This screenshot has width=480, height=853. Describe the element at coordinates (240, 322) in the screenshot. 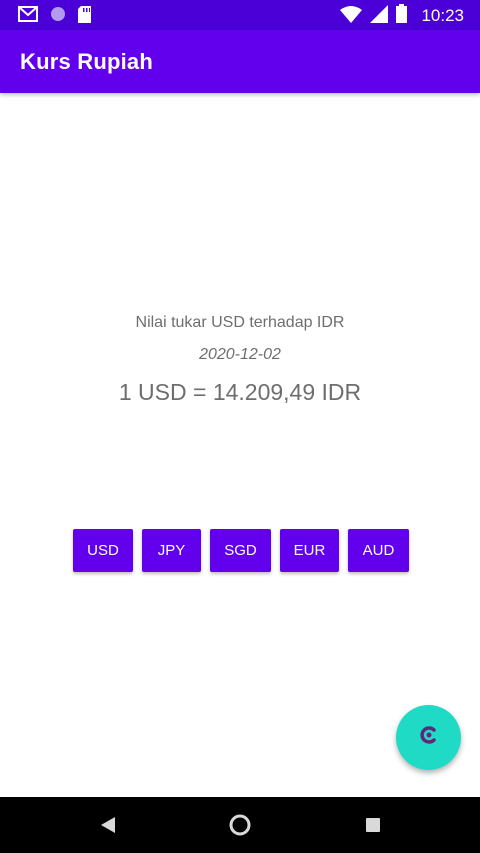

I see `rate-label: Nilai tukar USD terhadap IDR` at that location.